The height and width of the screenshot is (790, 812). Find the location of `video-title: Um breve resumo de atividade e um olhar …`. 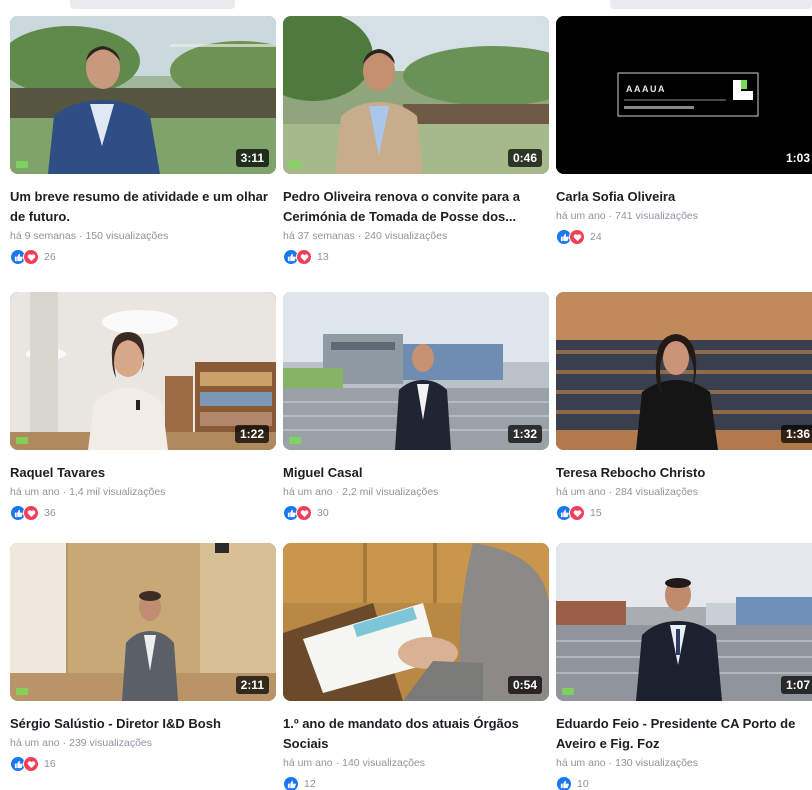

video-title: Um breve resumo de atividade e um olhar … is located at coordinates (143, 207).